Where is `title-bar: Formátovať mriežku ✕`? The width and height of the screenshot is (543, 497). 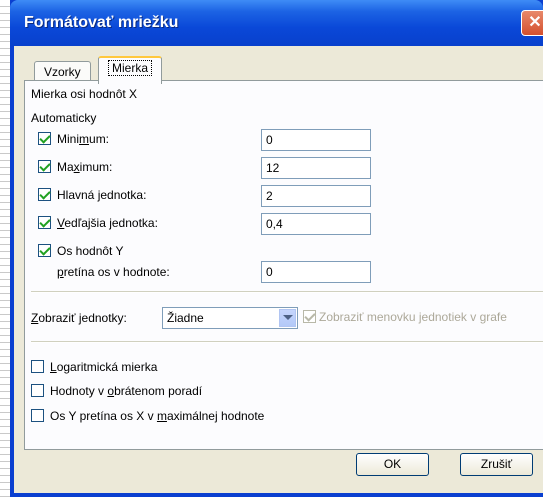
title-bar: Formátovať mriežku ✕ is located at coordinates (276, 23).